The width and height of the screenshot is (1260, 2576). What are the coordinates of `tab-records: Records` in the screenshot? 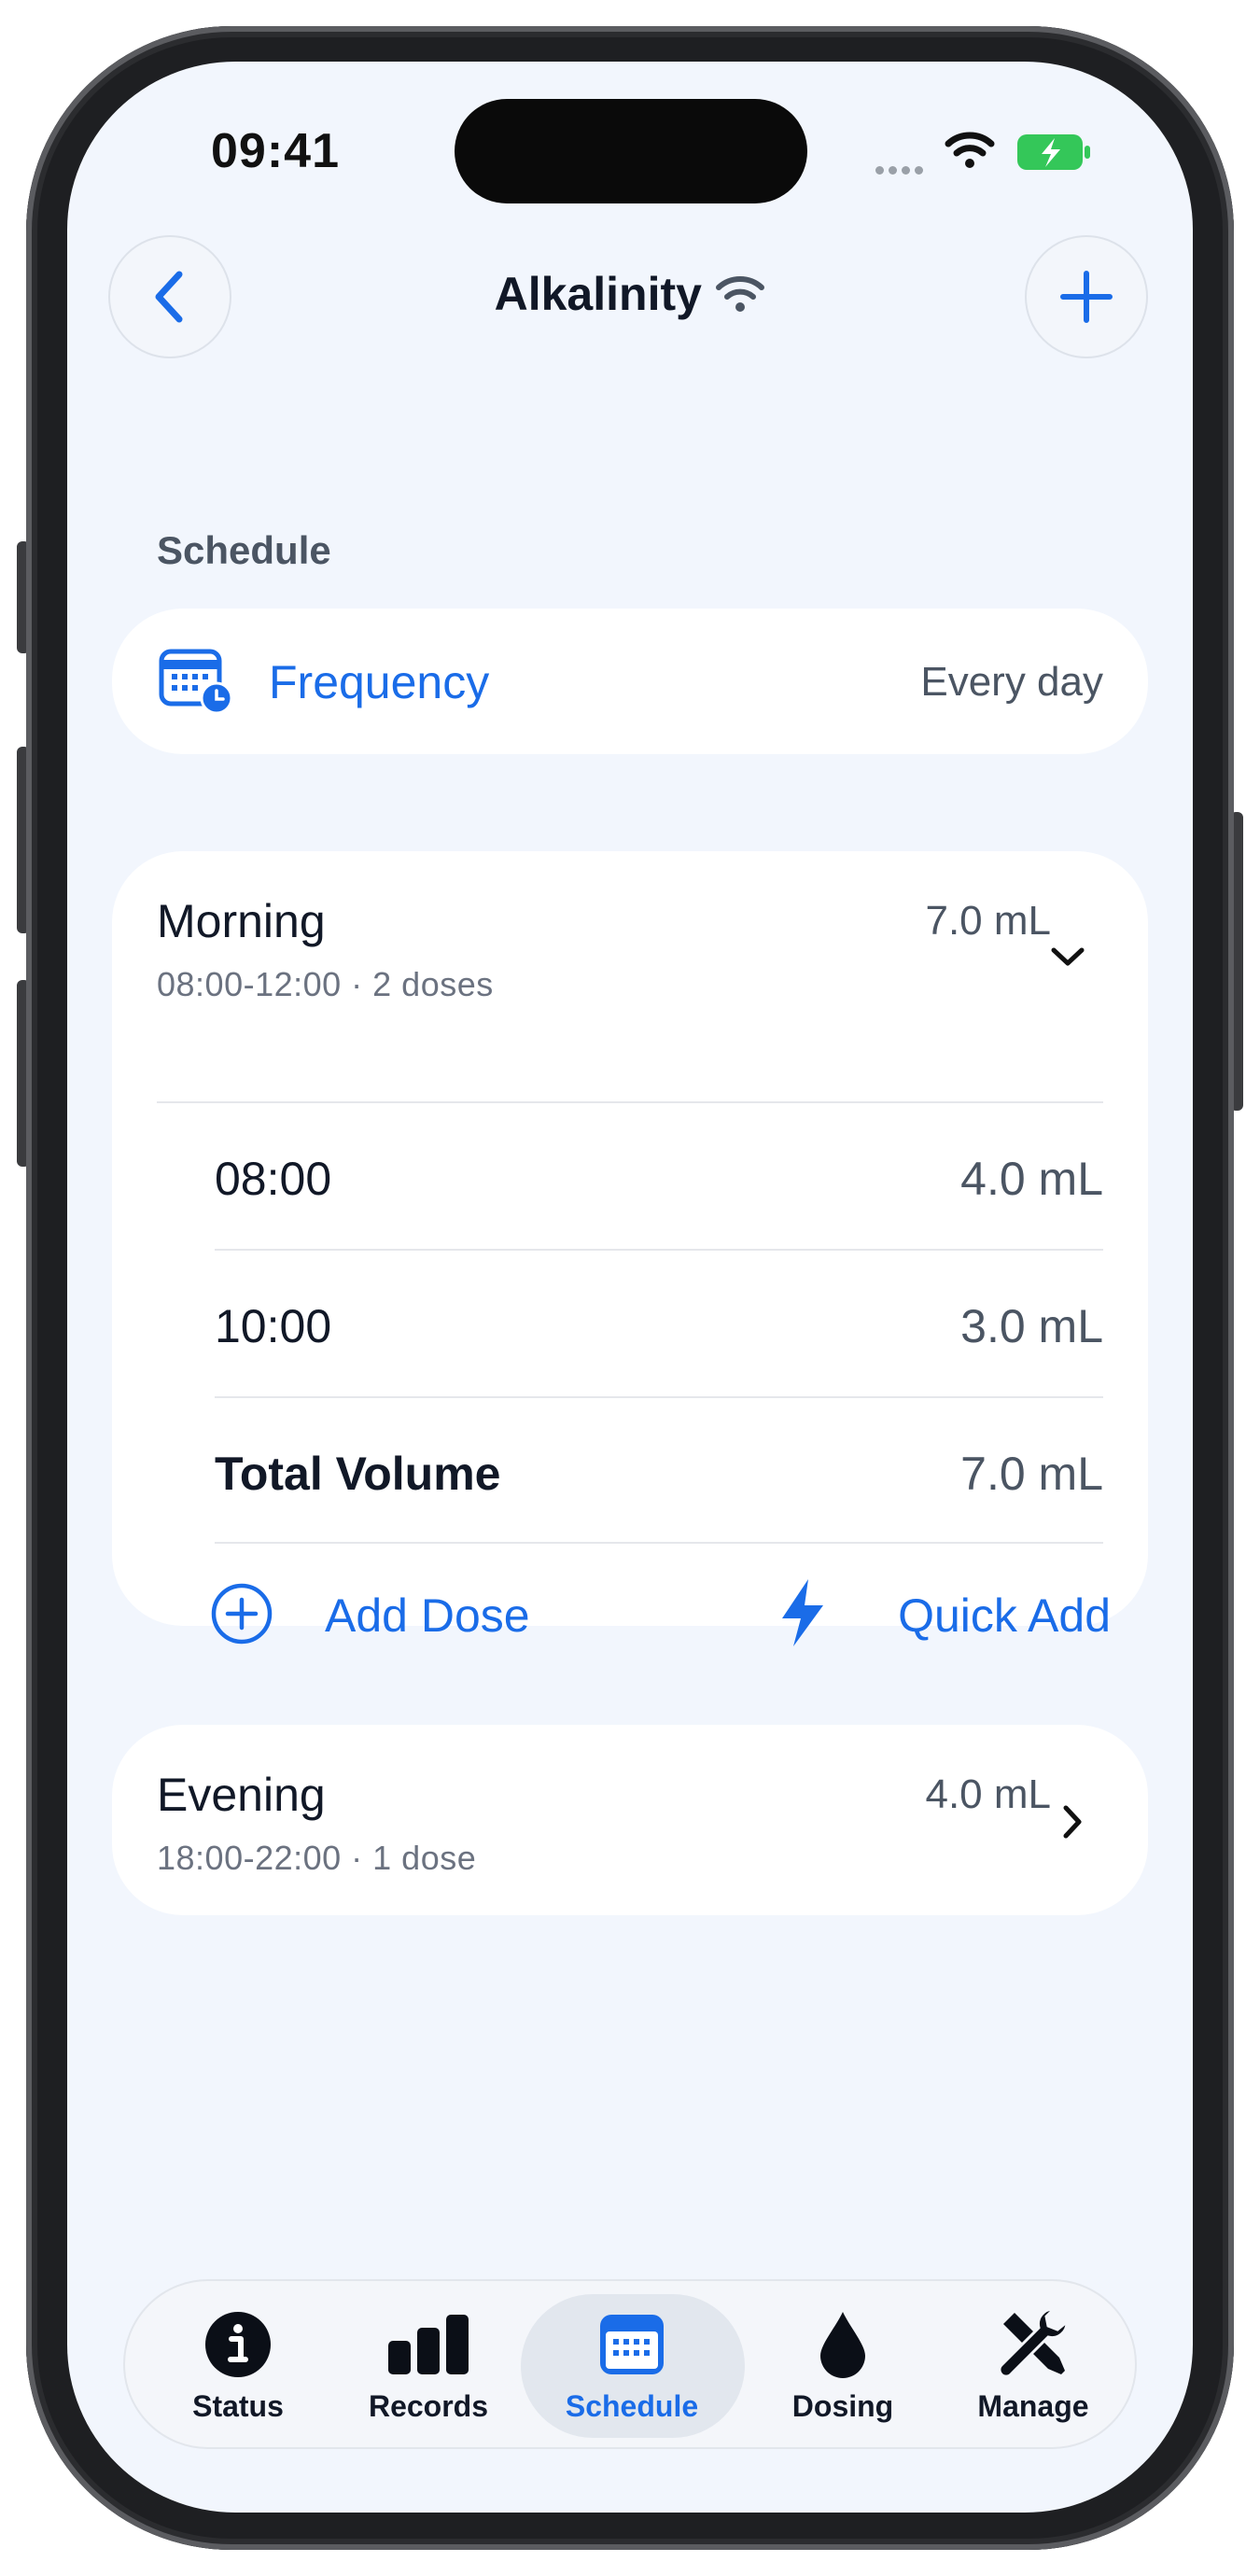 It's located at (428, 2364).